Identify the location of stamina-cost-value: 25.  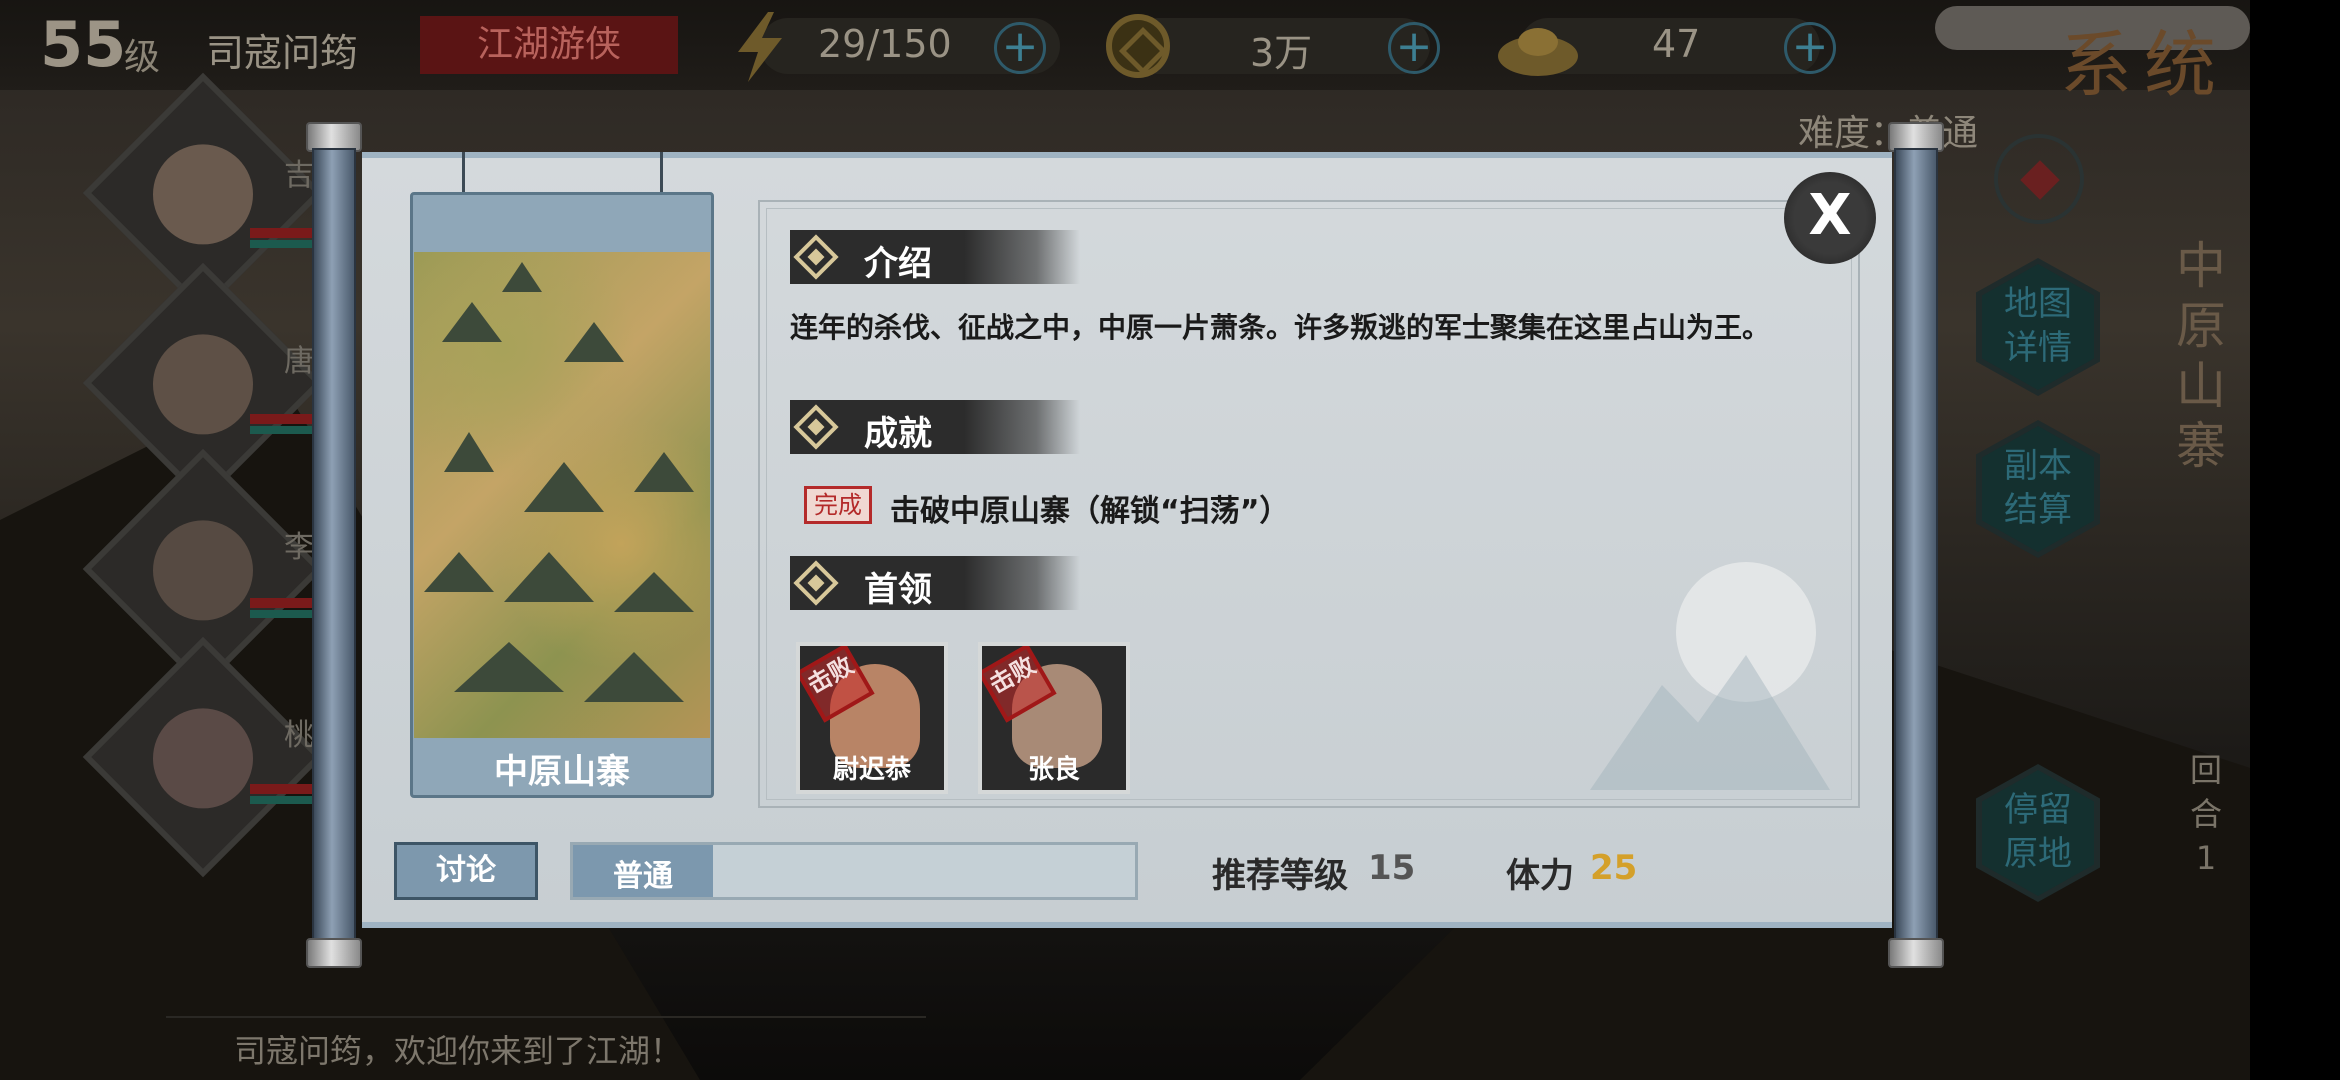
(1614, 868).